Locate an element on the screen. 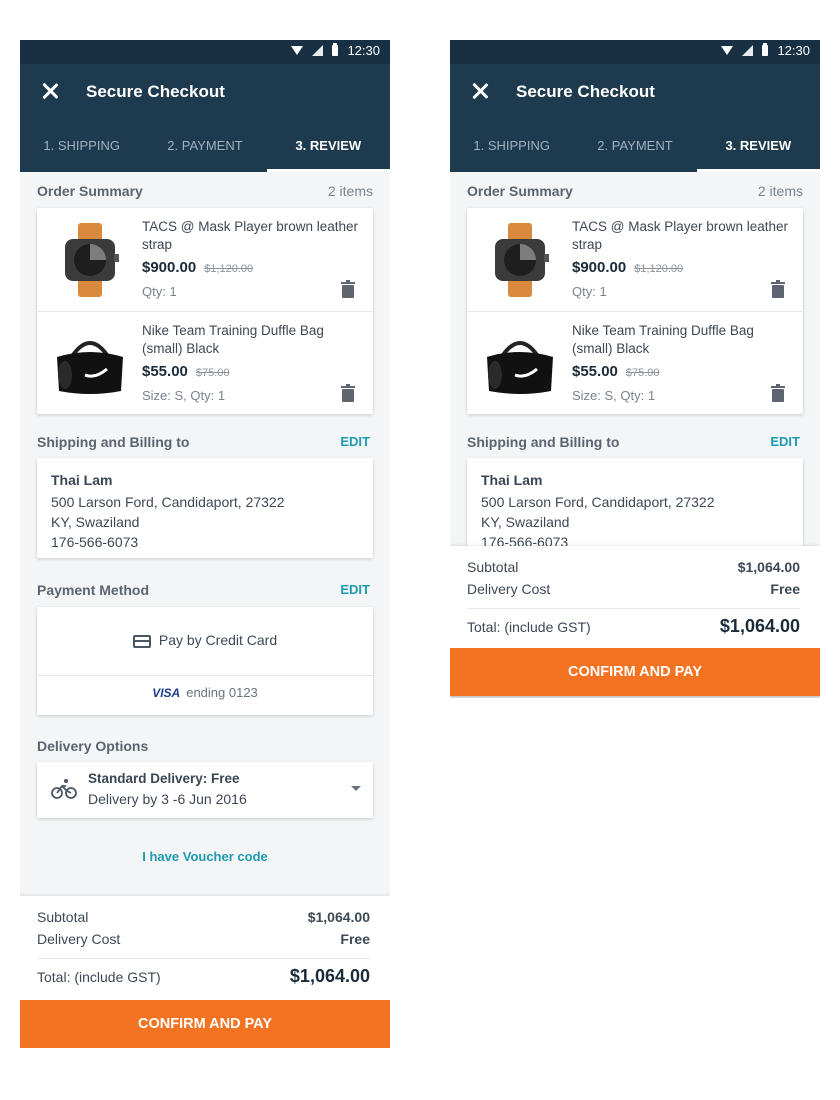  edit-payment-link: EDIT is located at coordinates (355, 589).